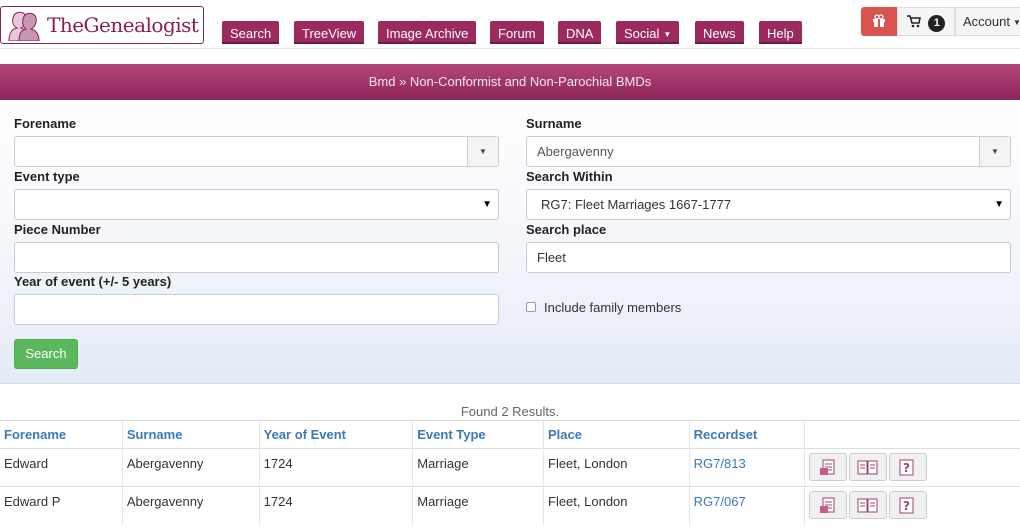 This screenshot has height=532, width=1020. What do you see at coordinates (93, 281) in the screenshot?
I see `year-of-event-label: Year of event (+/- 5 years)` at bounding box center [93, 281].